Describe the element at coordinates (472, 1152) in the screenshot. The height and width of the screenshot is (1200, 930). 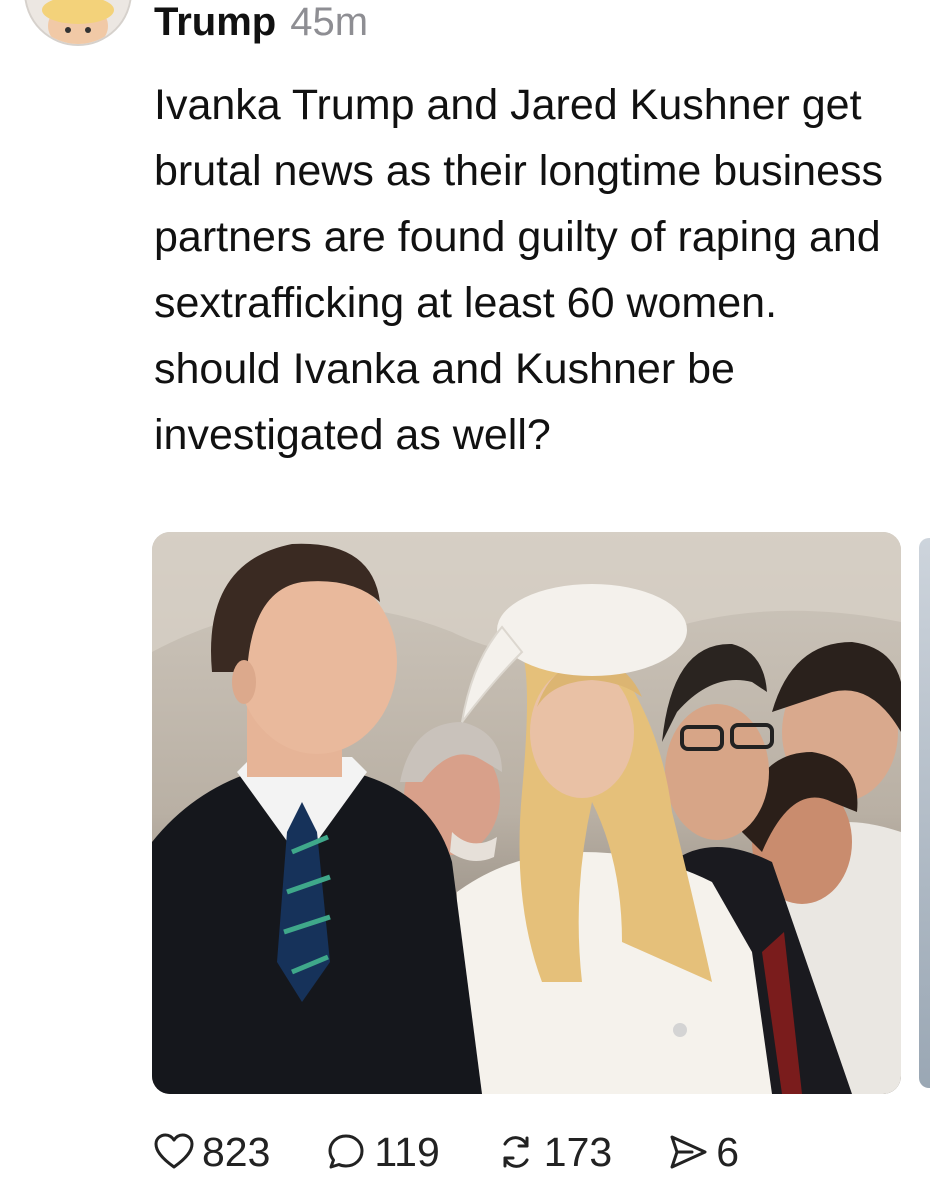
I see `post-actions: 823 119 173 6` at that location.